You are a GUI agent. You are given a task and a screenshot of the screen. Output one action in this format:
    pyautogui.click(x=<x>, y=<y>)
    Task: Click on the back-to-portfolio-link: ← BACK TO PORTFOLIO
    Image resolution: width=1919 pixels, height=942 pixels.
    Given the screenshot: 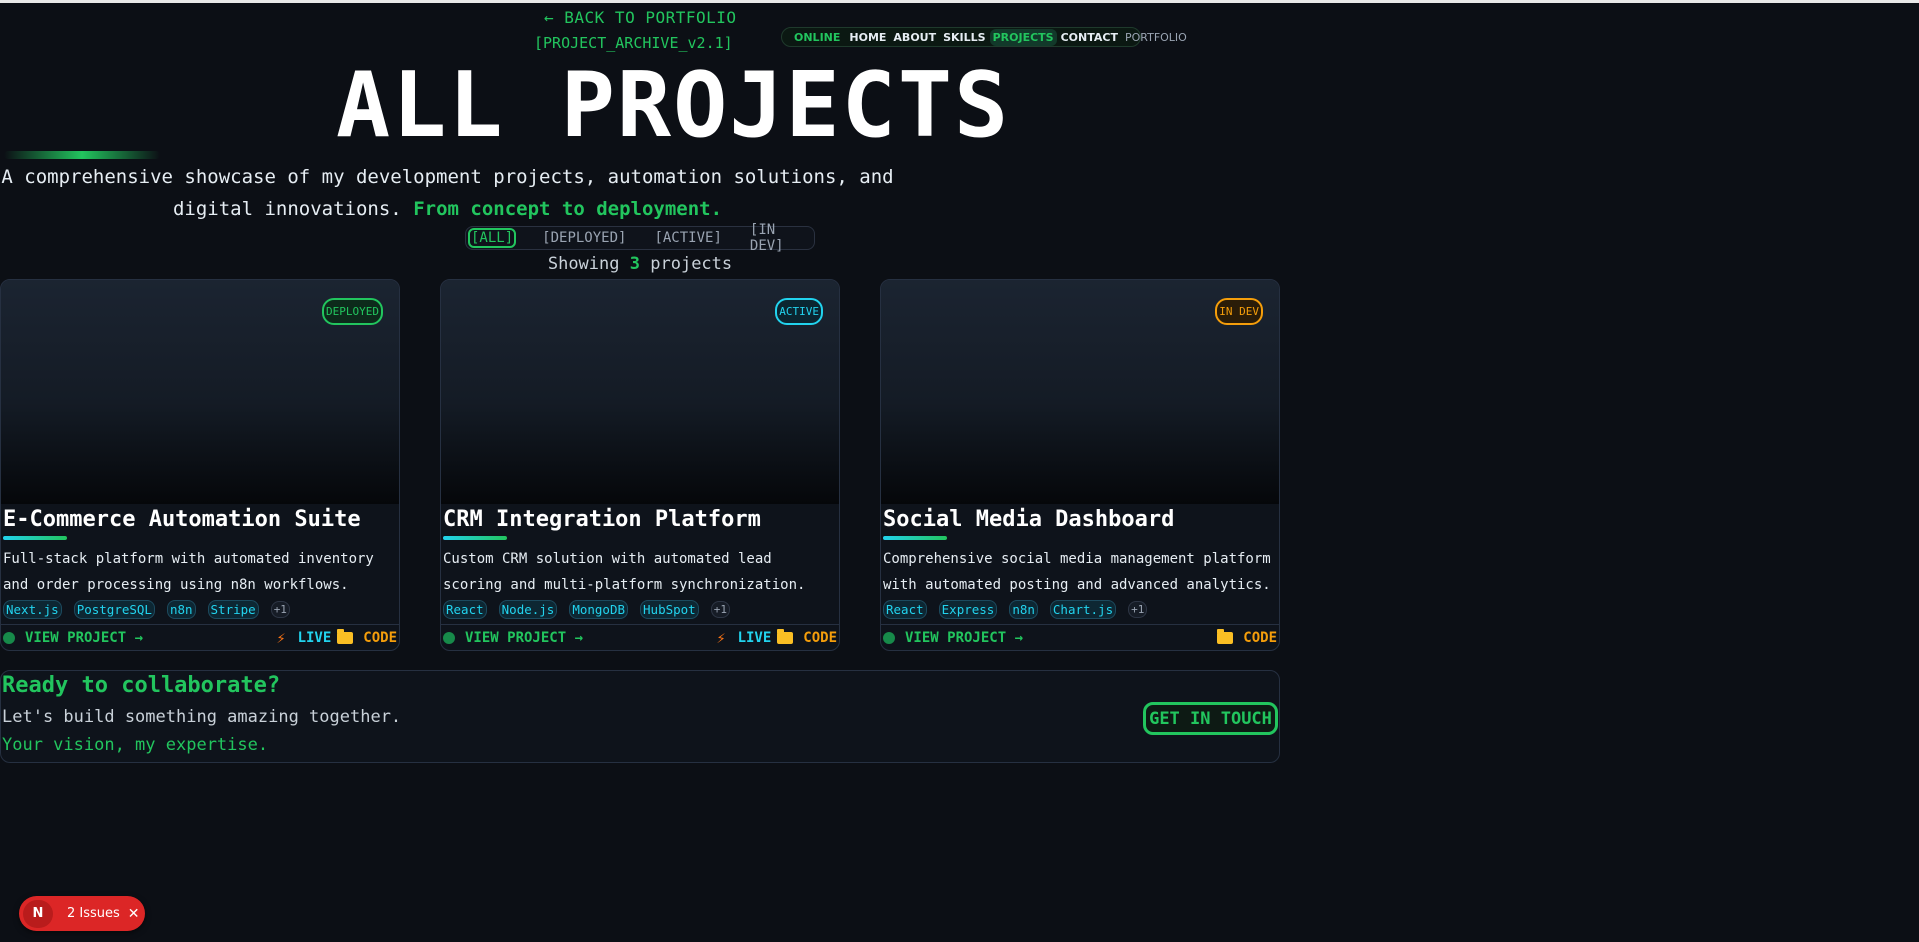 What is the action you would take?
    pyautogui.click(x=640, y=17)
    